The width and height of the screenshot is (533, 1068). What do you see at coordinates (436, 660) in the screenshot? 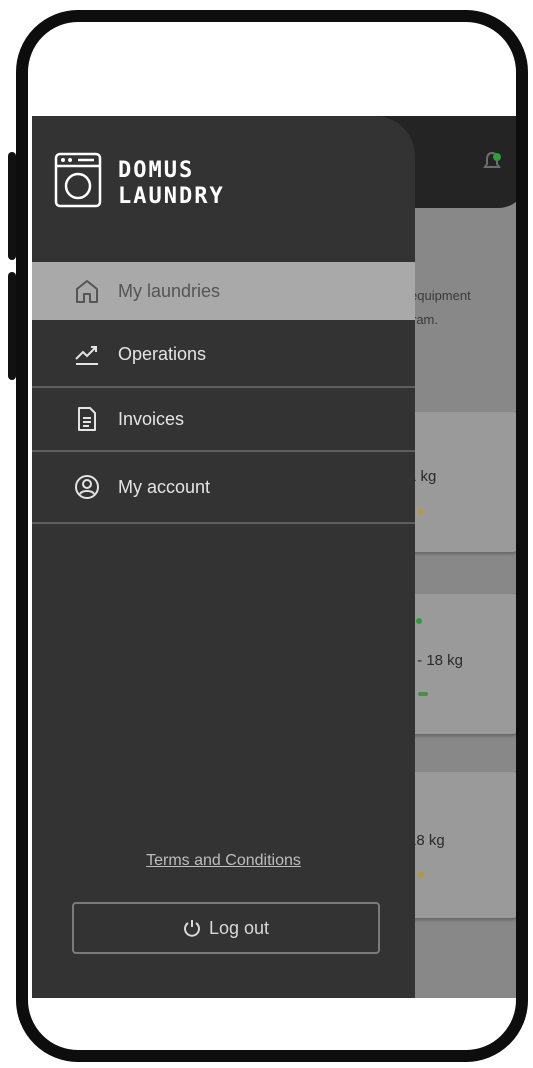
I see `machine-card-label: r - 18 kg` at bounding box center [436, 660].